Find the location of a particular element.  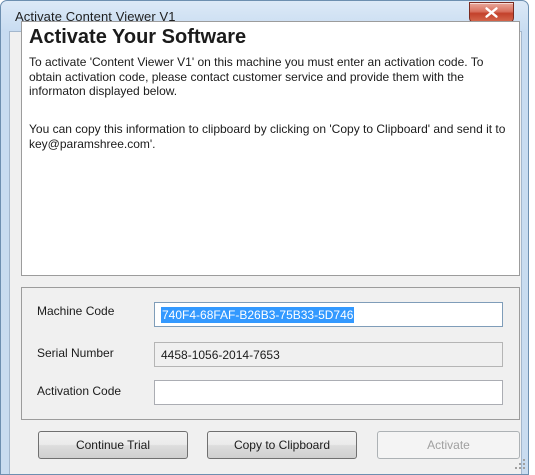

activation-code-label: Activation Code is located at coordinates (79, 391).